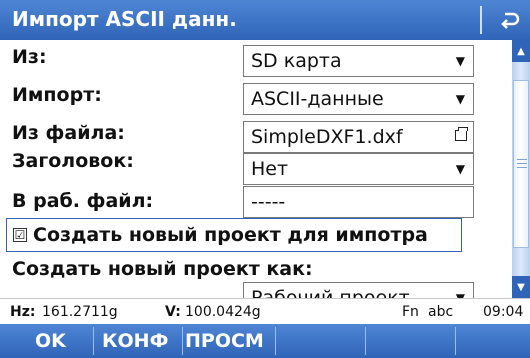 This screenshot has height=358, width=530. I want to click on to-job-field: -----, so click(358, 202).